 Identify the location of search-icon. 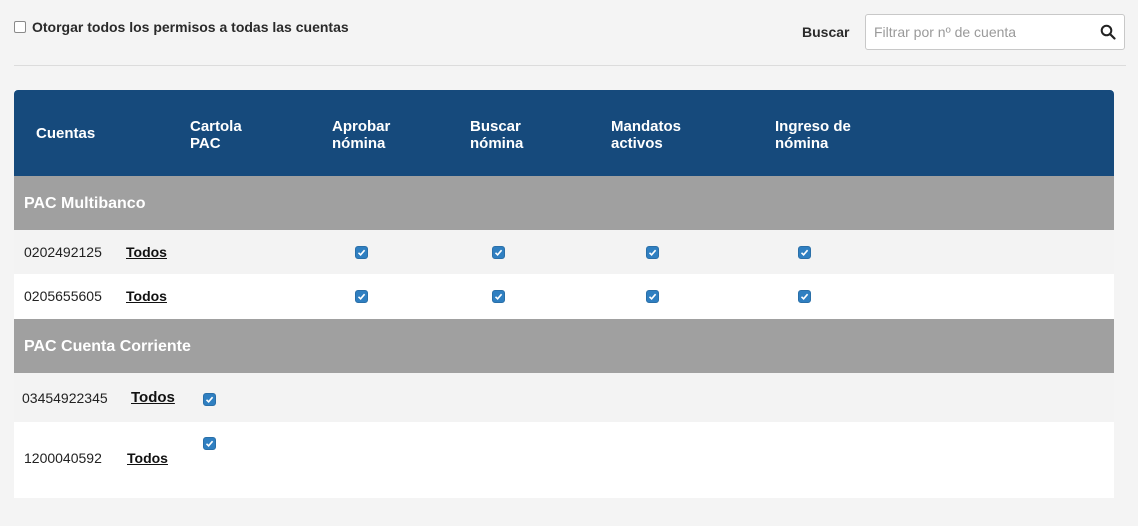
(1108, 32).